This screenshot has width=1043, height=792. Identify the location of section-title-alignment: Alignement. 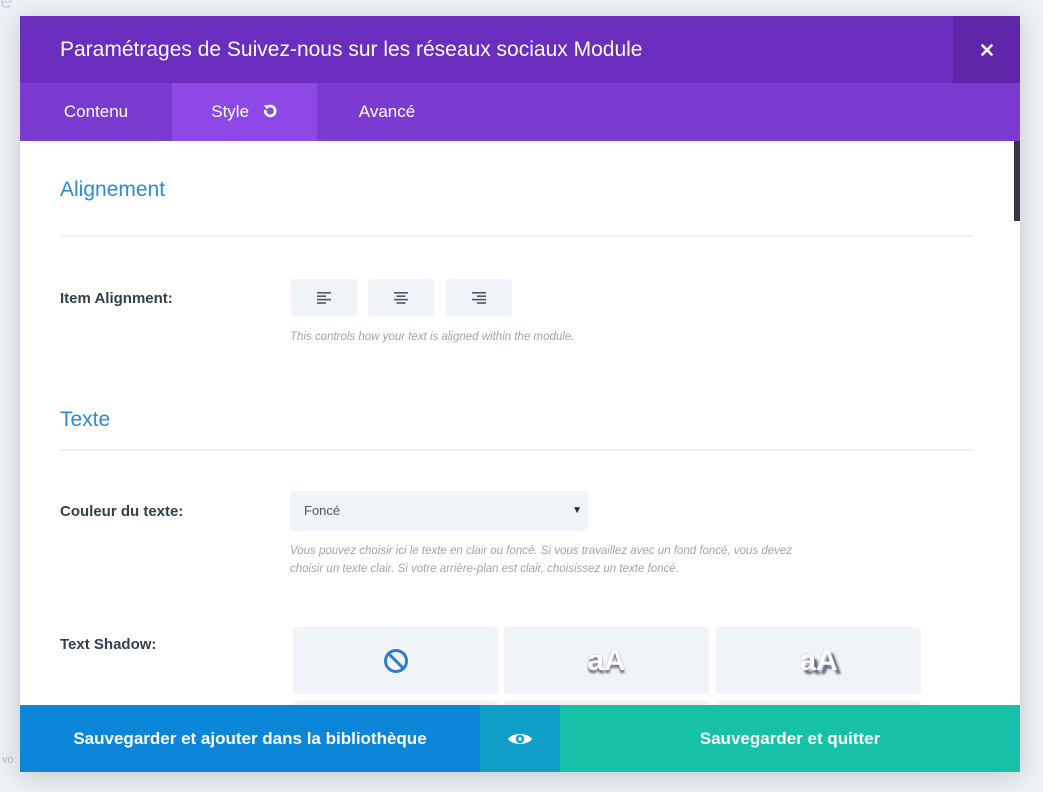
(113, 189).